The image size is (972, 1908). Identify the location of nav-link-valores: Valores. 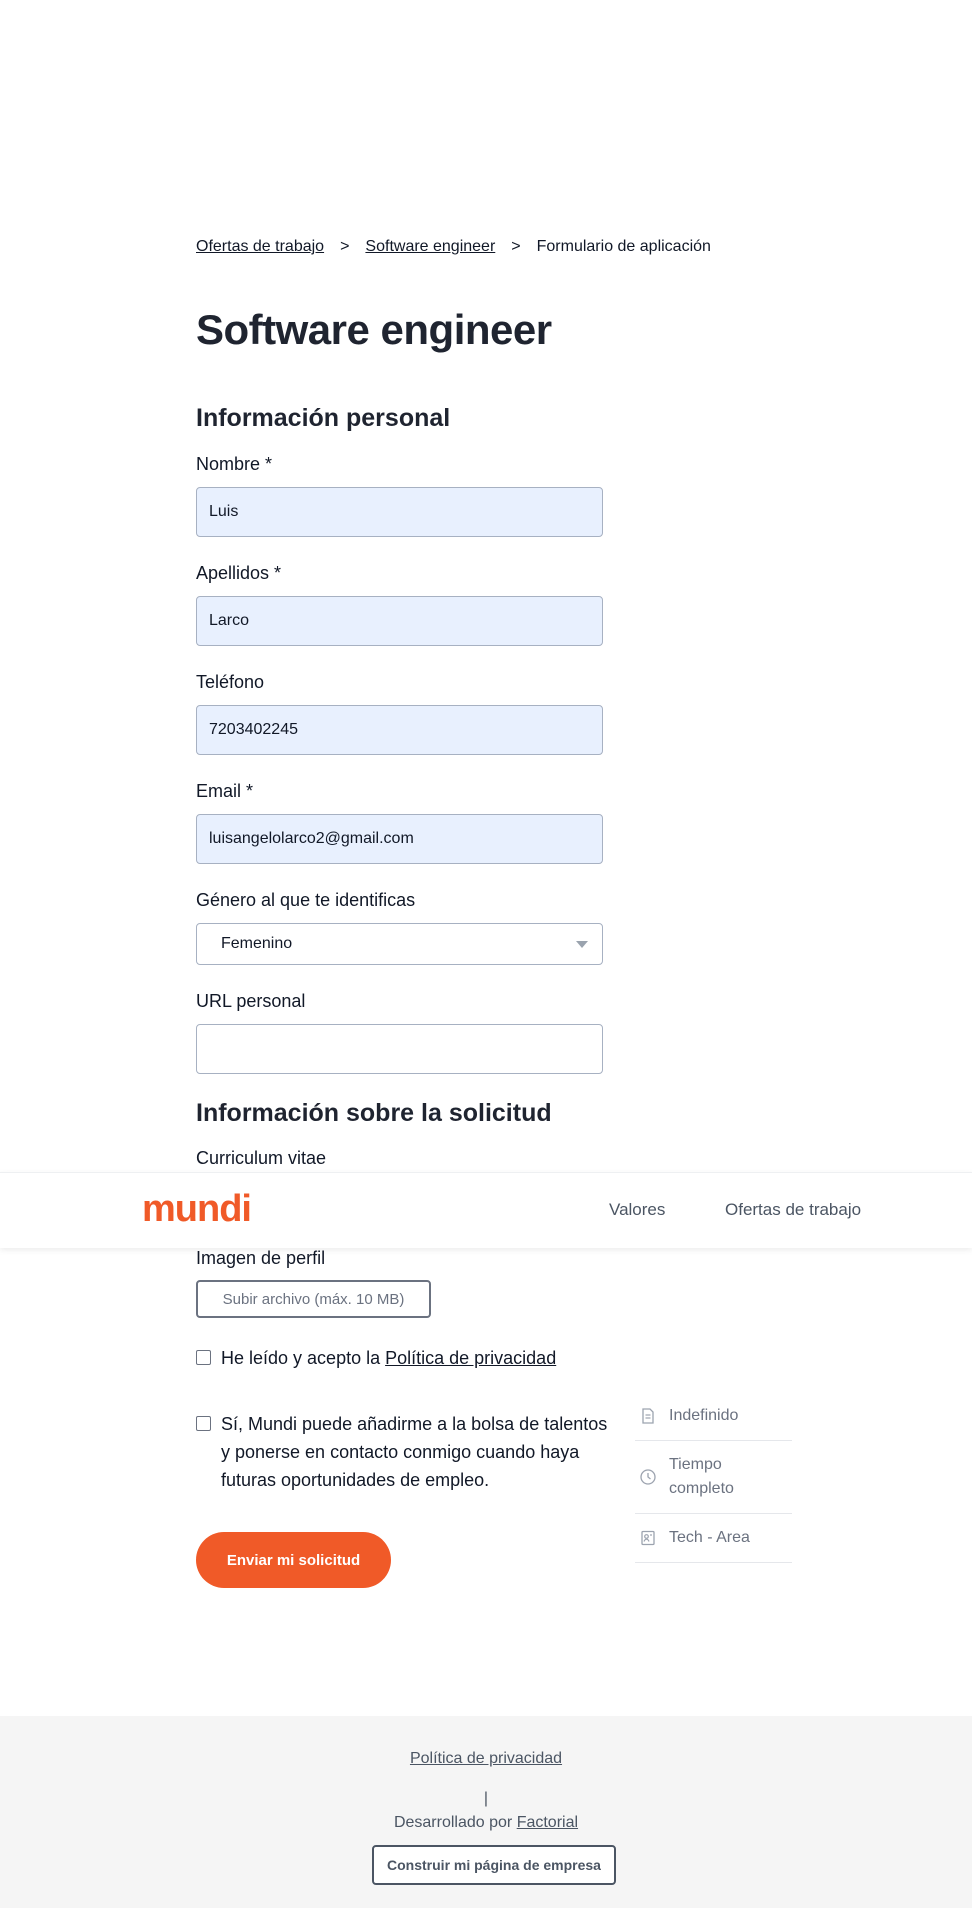
(637, 1210).